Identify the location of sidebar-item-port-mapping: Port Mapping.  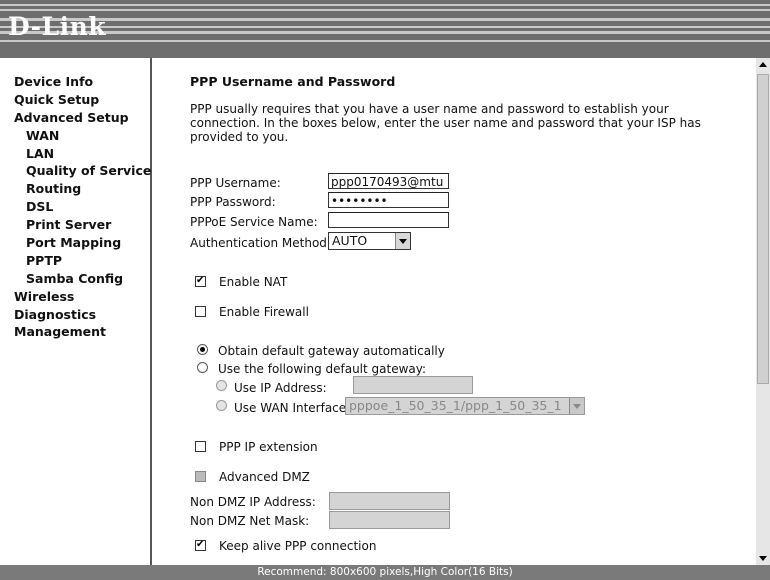
(82, 243).